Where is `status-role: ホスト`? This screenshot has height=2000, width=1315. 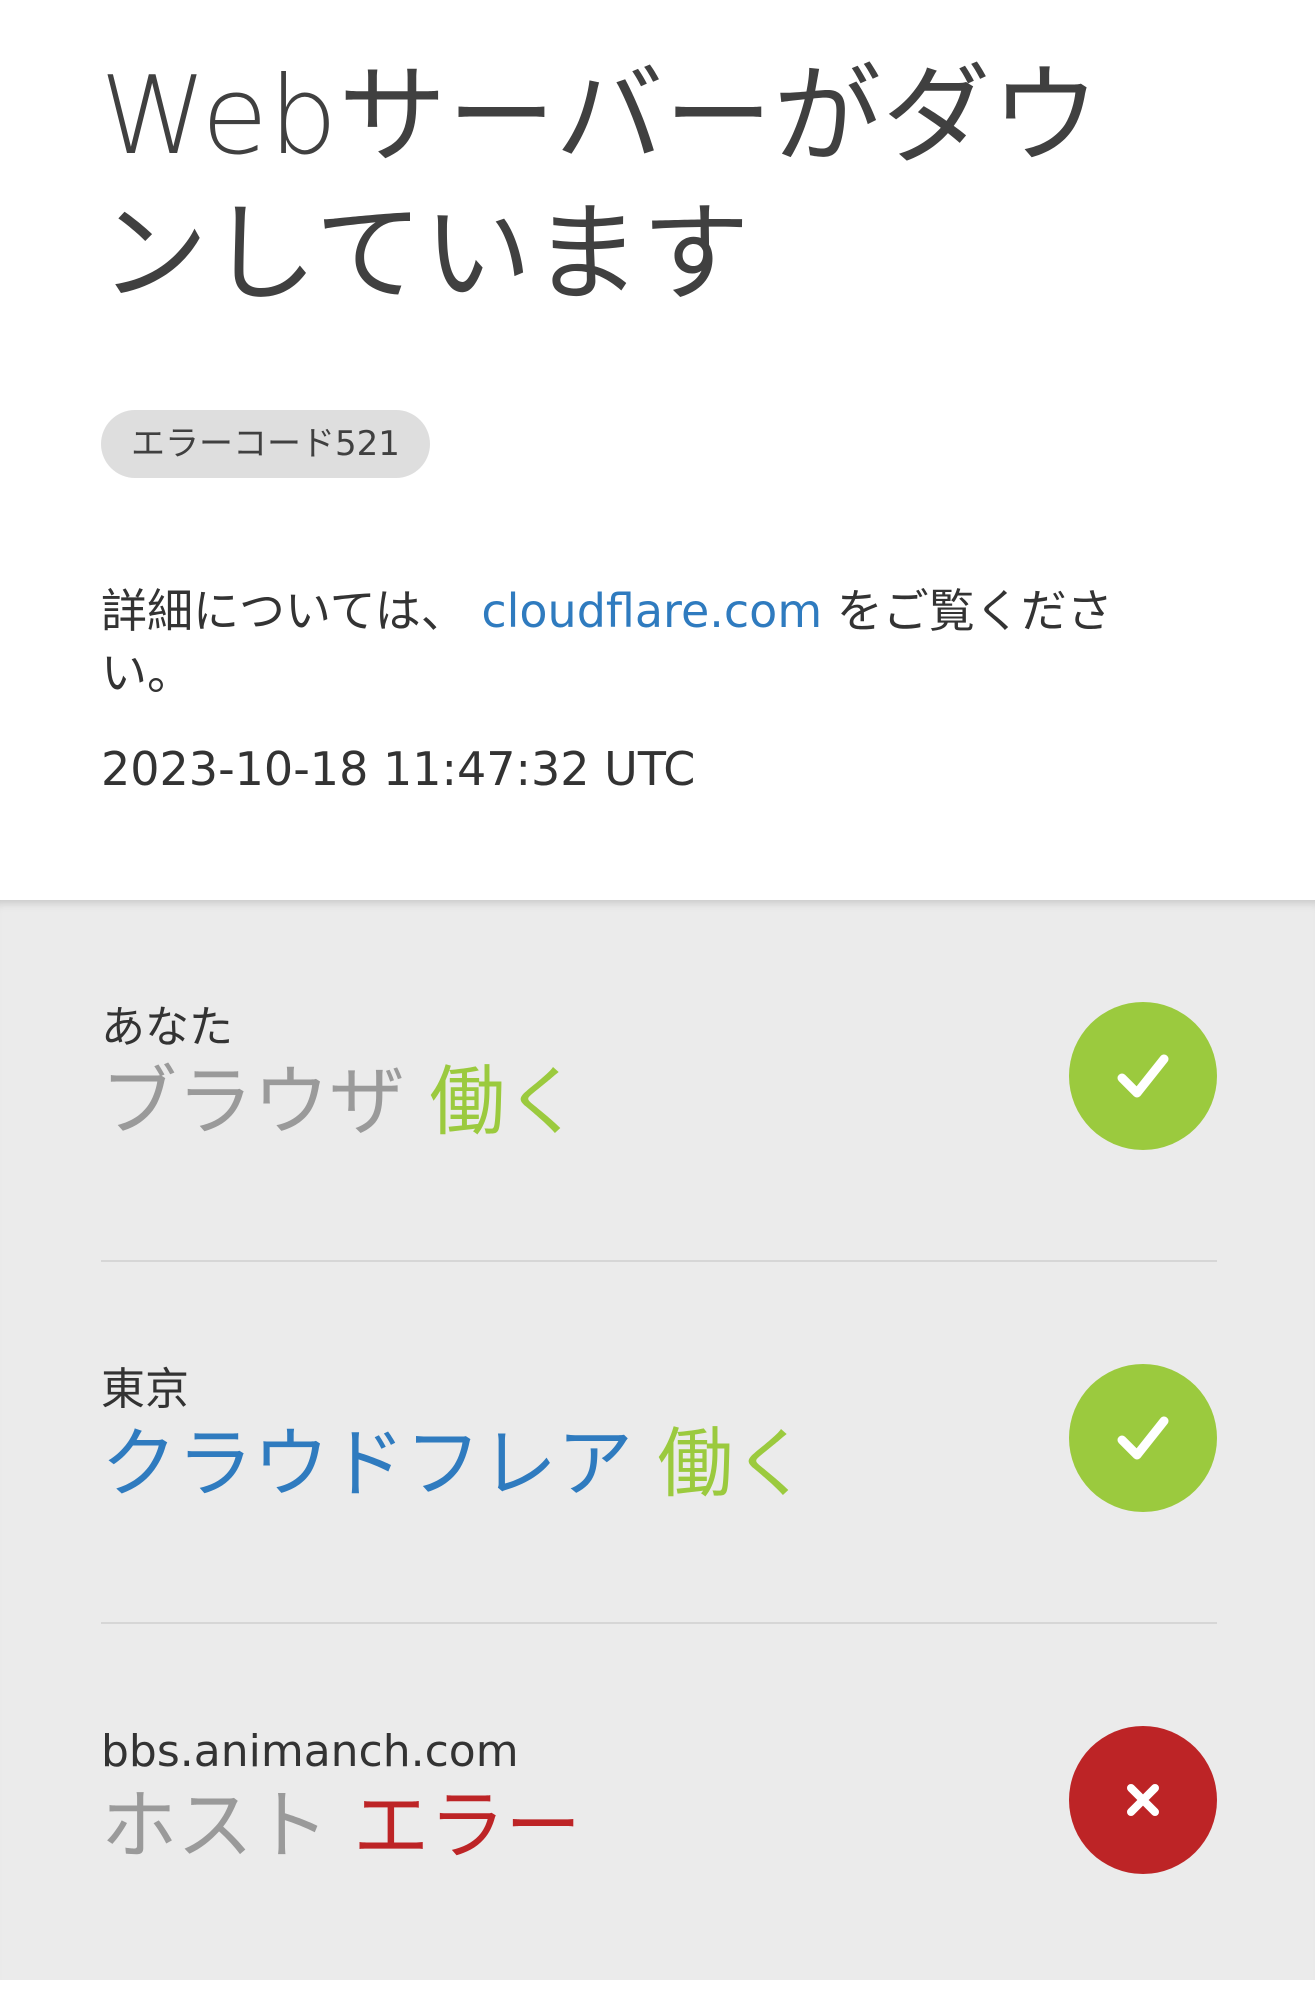 status-role: ホスト is located at coordinates (215, 1825).